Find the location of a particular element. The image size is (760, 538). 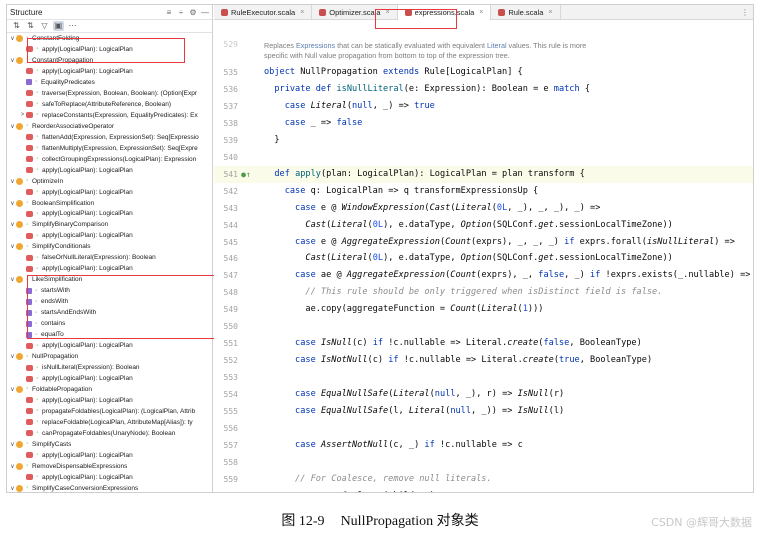

tree-object-node: ∨ ◦ ReorderAssociativeOperator is located at coordinates (109, 126).